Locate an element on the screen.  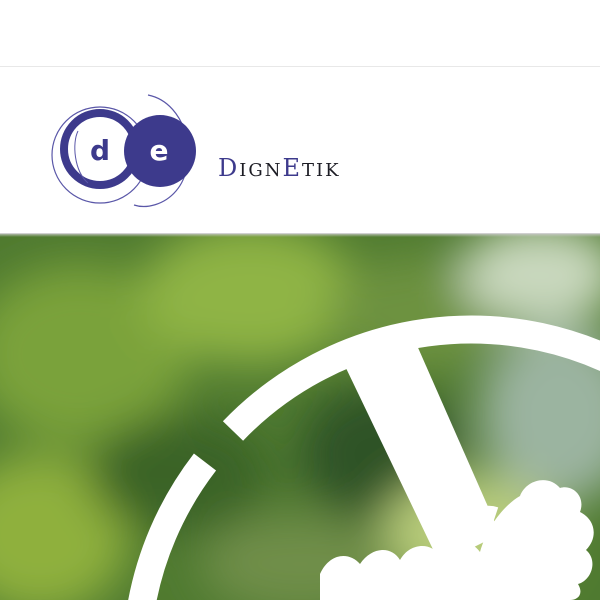
wordmark-part: IGN is located at coordinates (261, 170).